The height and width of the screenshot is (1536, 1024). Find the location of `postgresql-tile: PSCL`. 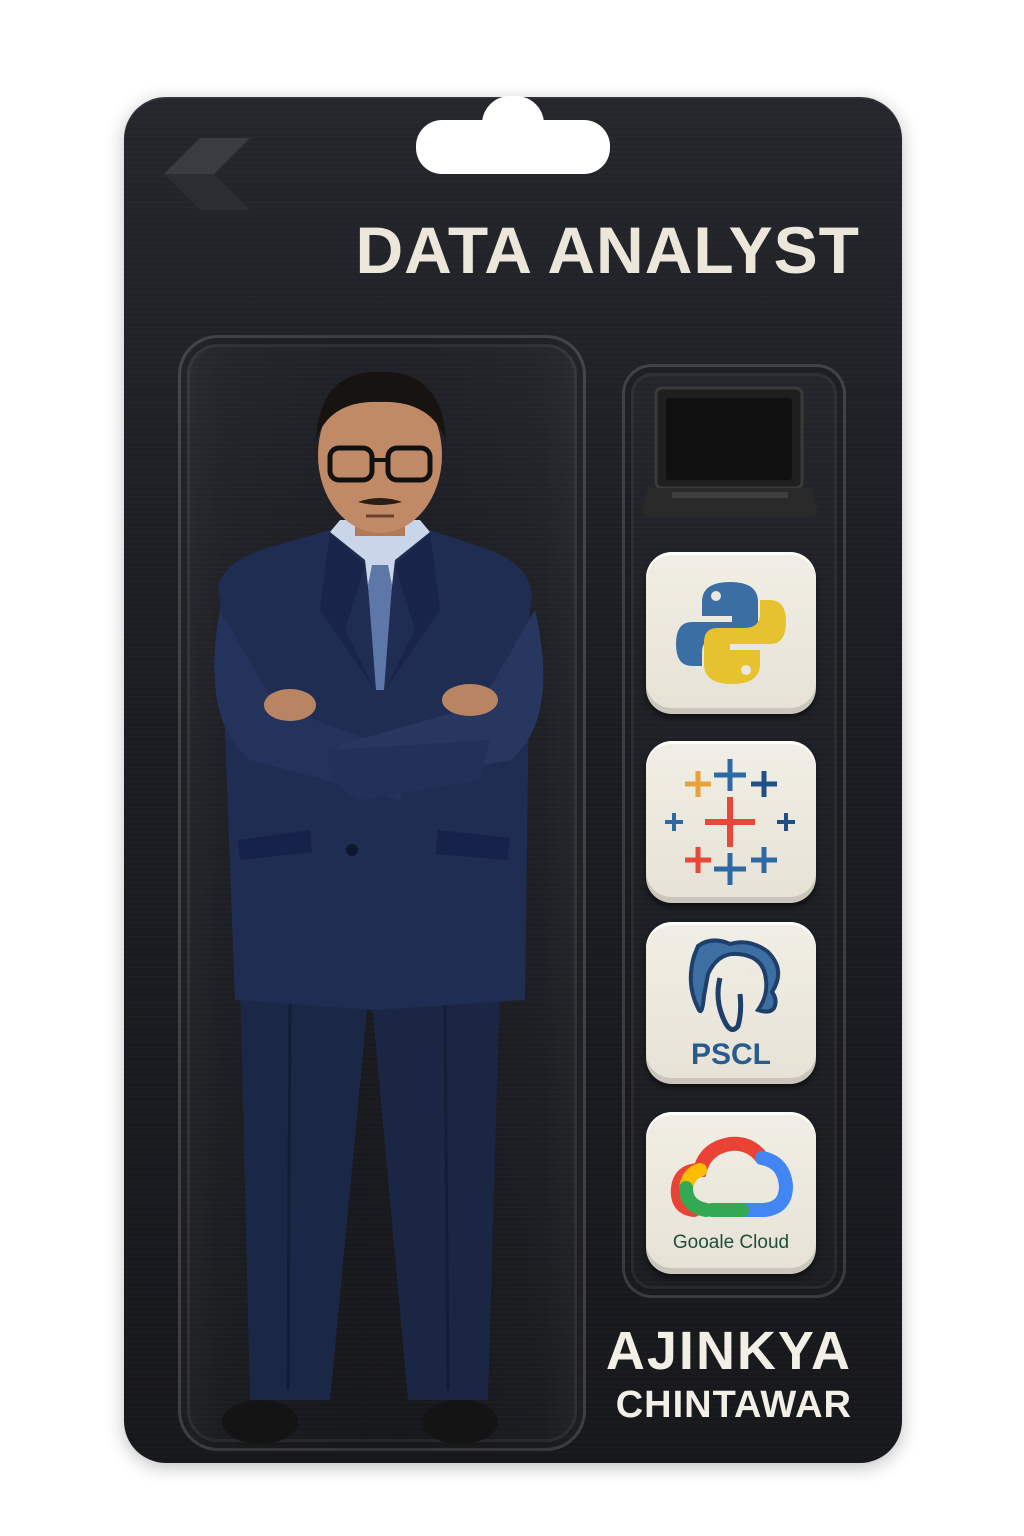

postgresql-tile: PSCL is located at coordinates (731, 1003).